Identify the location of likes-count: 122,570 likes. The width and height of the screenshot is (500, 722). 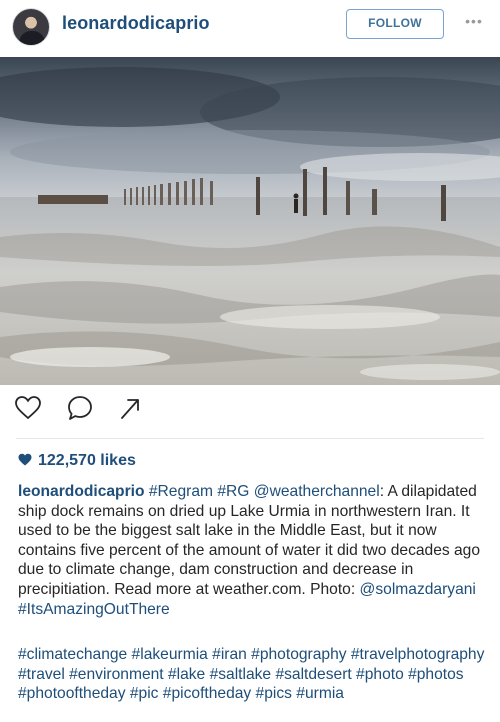
(77, 463).